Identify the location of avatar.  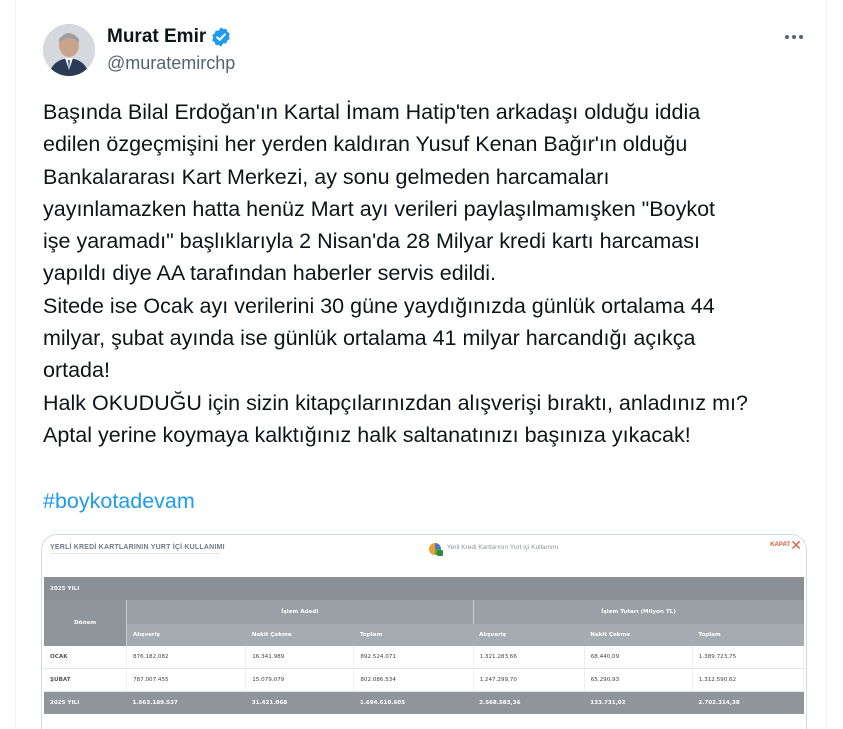
(69, 50).